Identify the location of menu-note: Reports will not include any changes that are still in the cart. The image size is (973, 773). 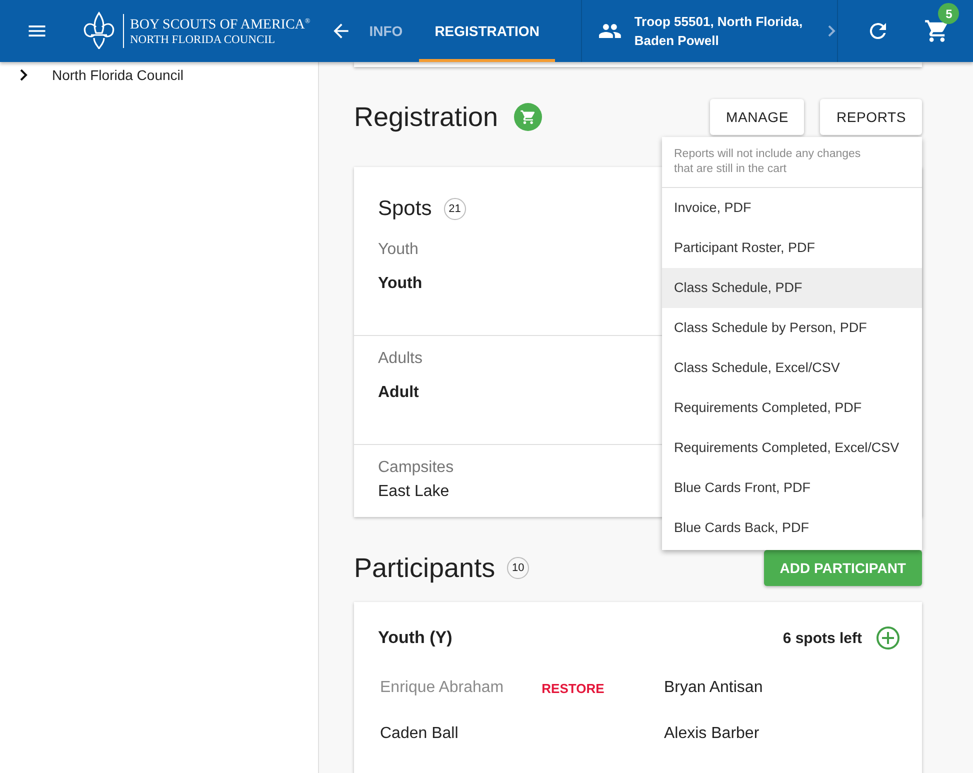
(792, 162).